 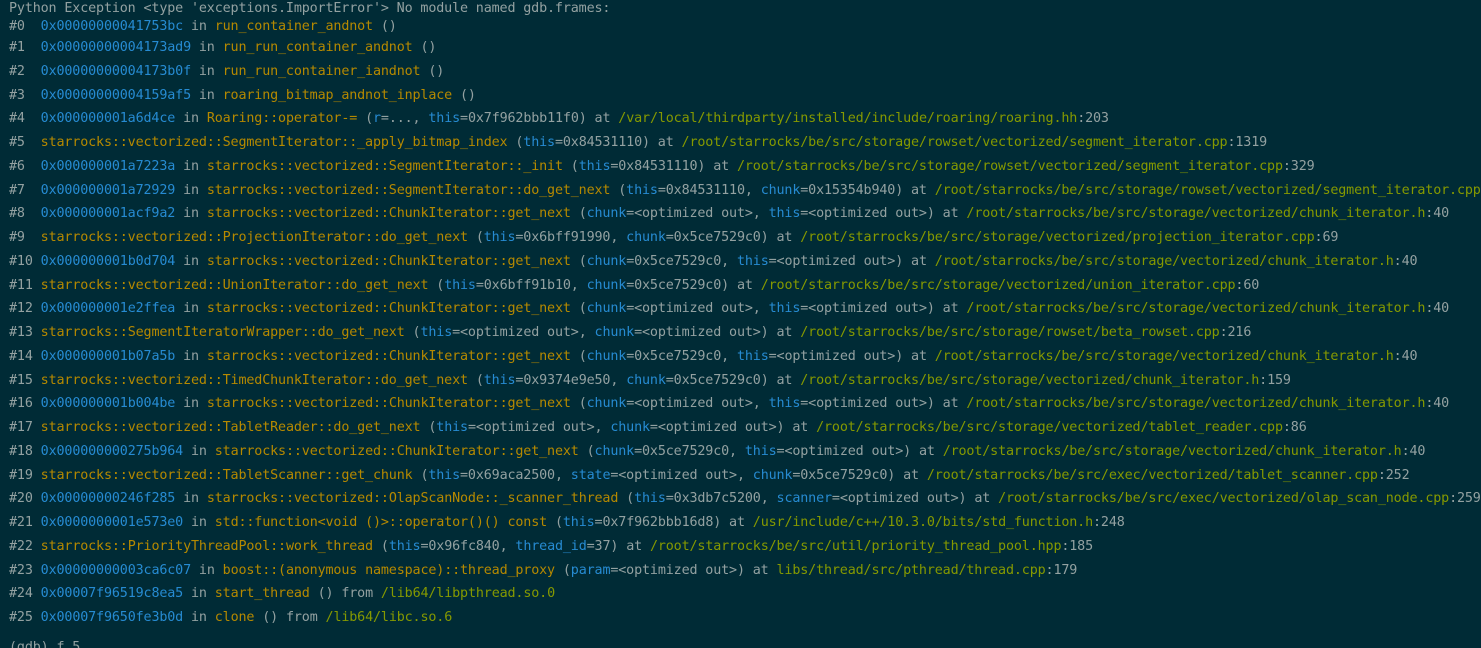 What do you see at coordinates (112, 617) in the screenshot?
I see `frame-address: 0x00007f9650fe3b0d` at bounding box center [112, 617].